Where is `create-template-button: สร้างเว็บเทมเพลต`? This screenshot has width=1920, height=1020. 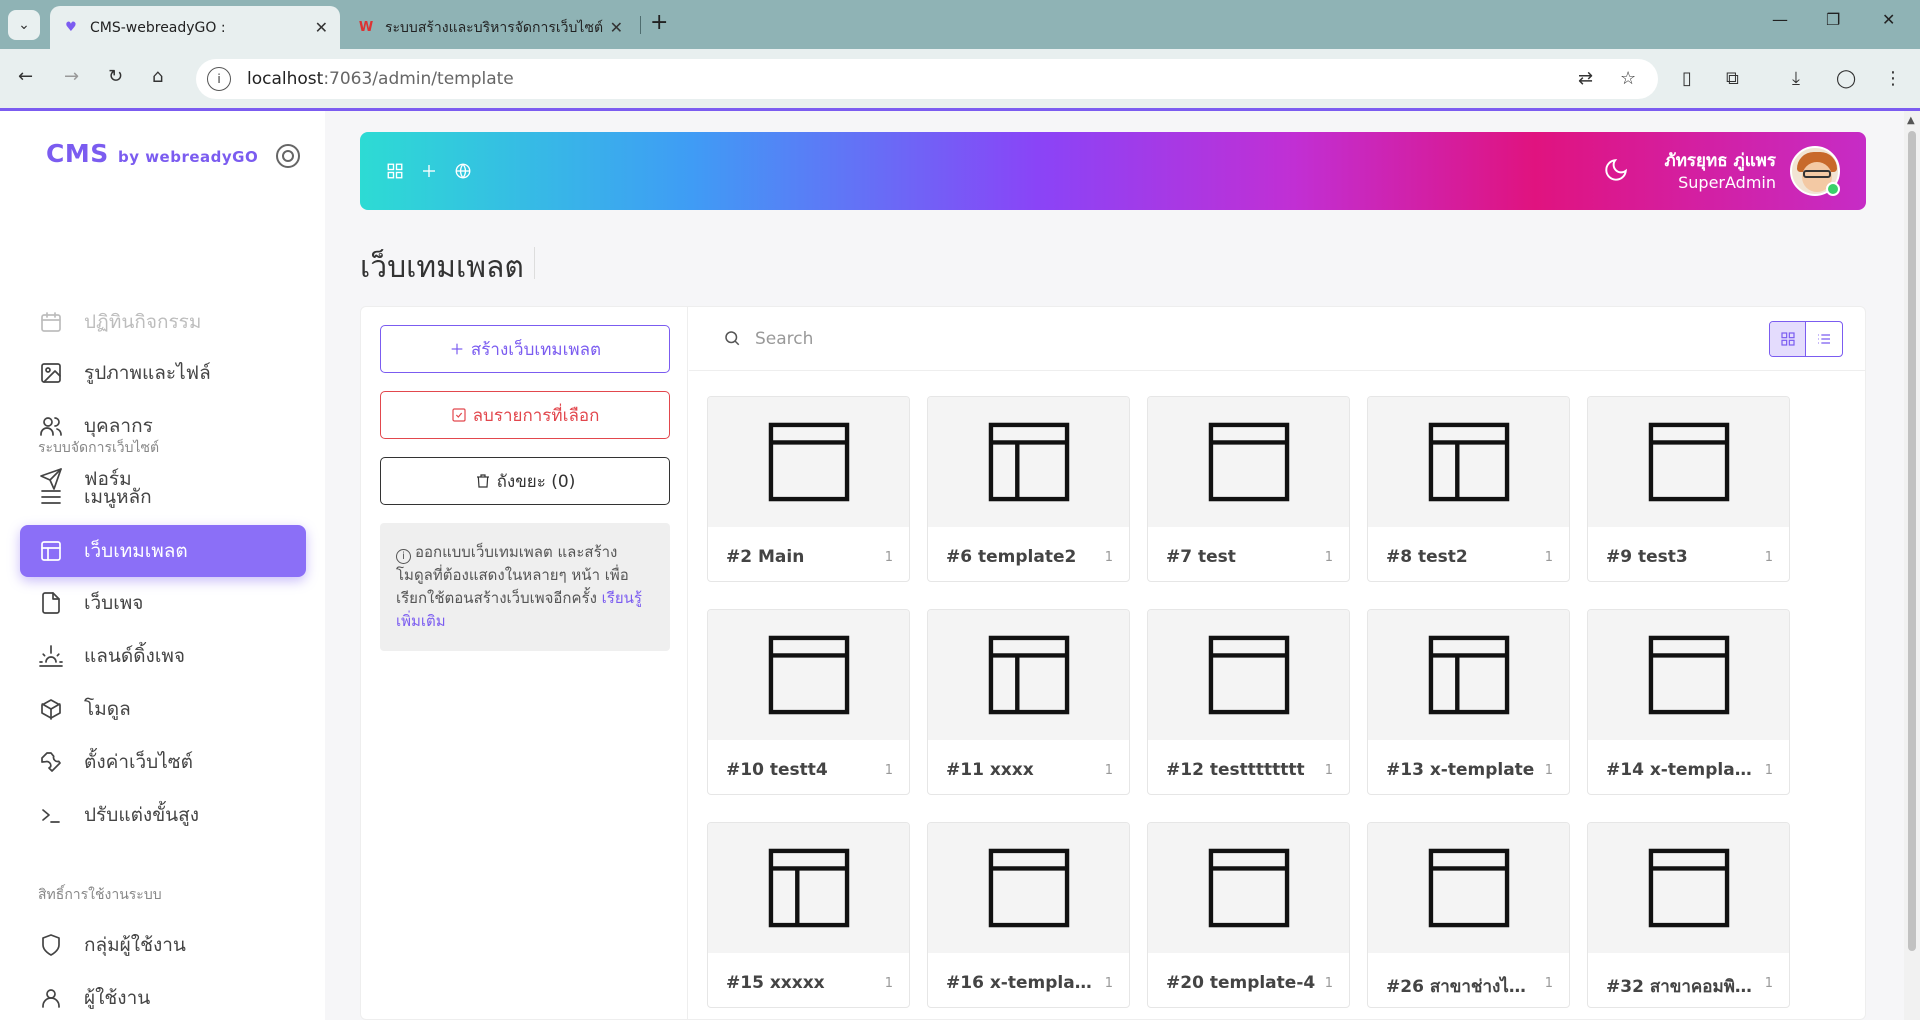
create-template-button: สร้างเว็บเทมเพลต is located at coordinates (525, 349).